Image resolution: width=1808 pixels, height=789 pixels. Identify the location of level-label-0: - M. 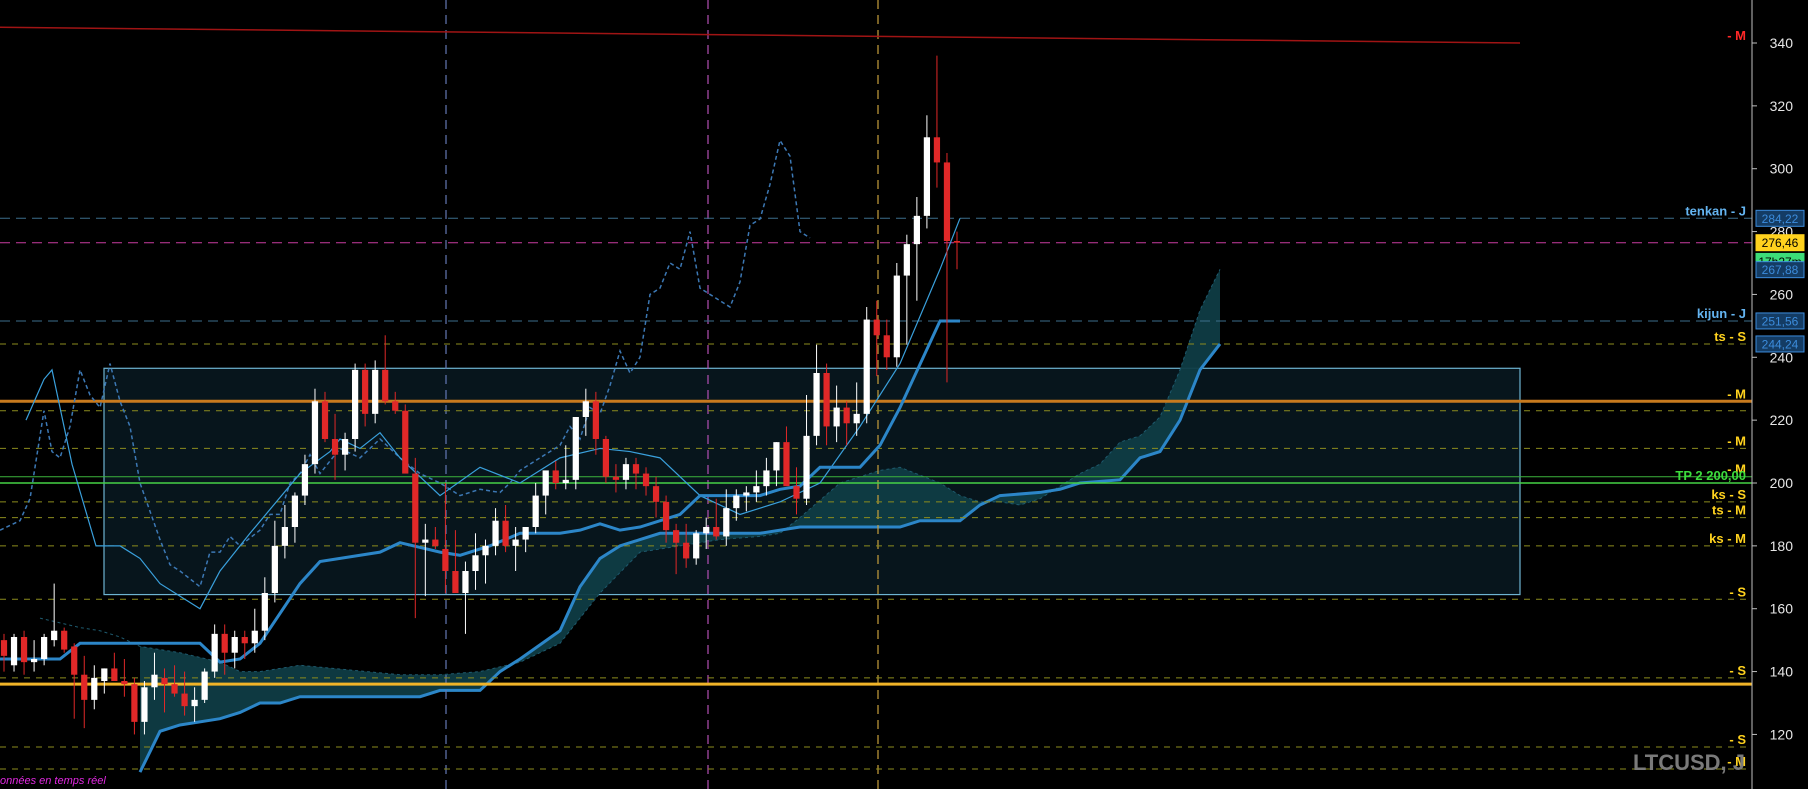
(1736, 393).